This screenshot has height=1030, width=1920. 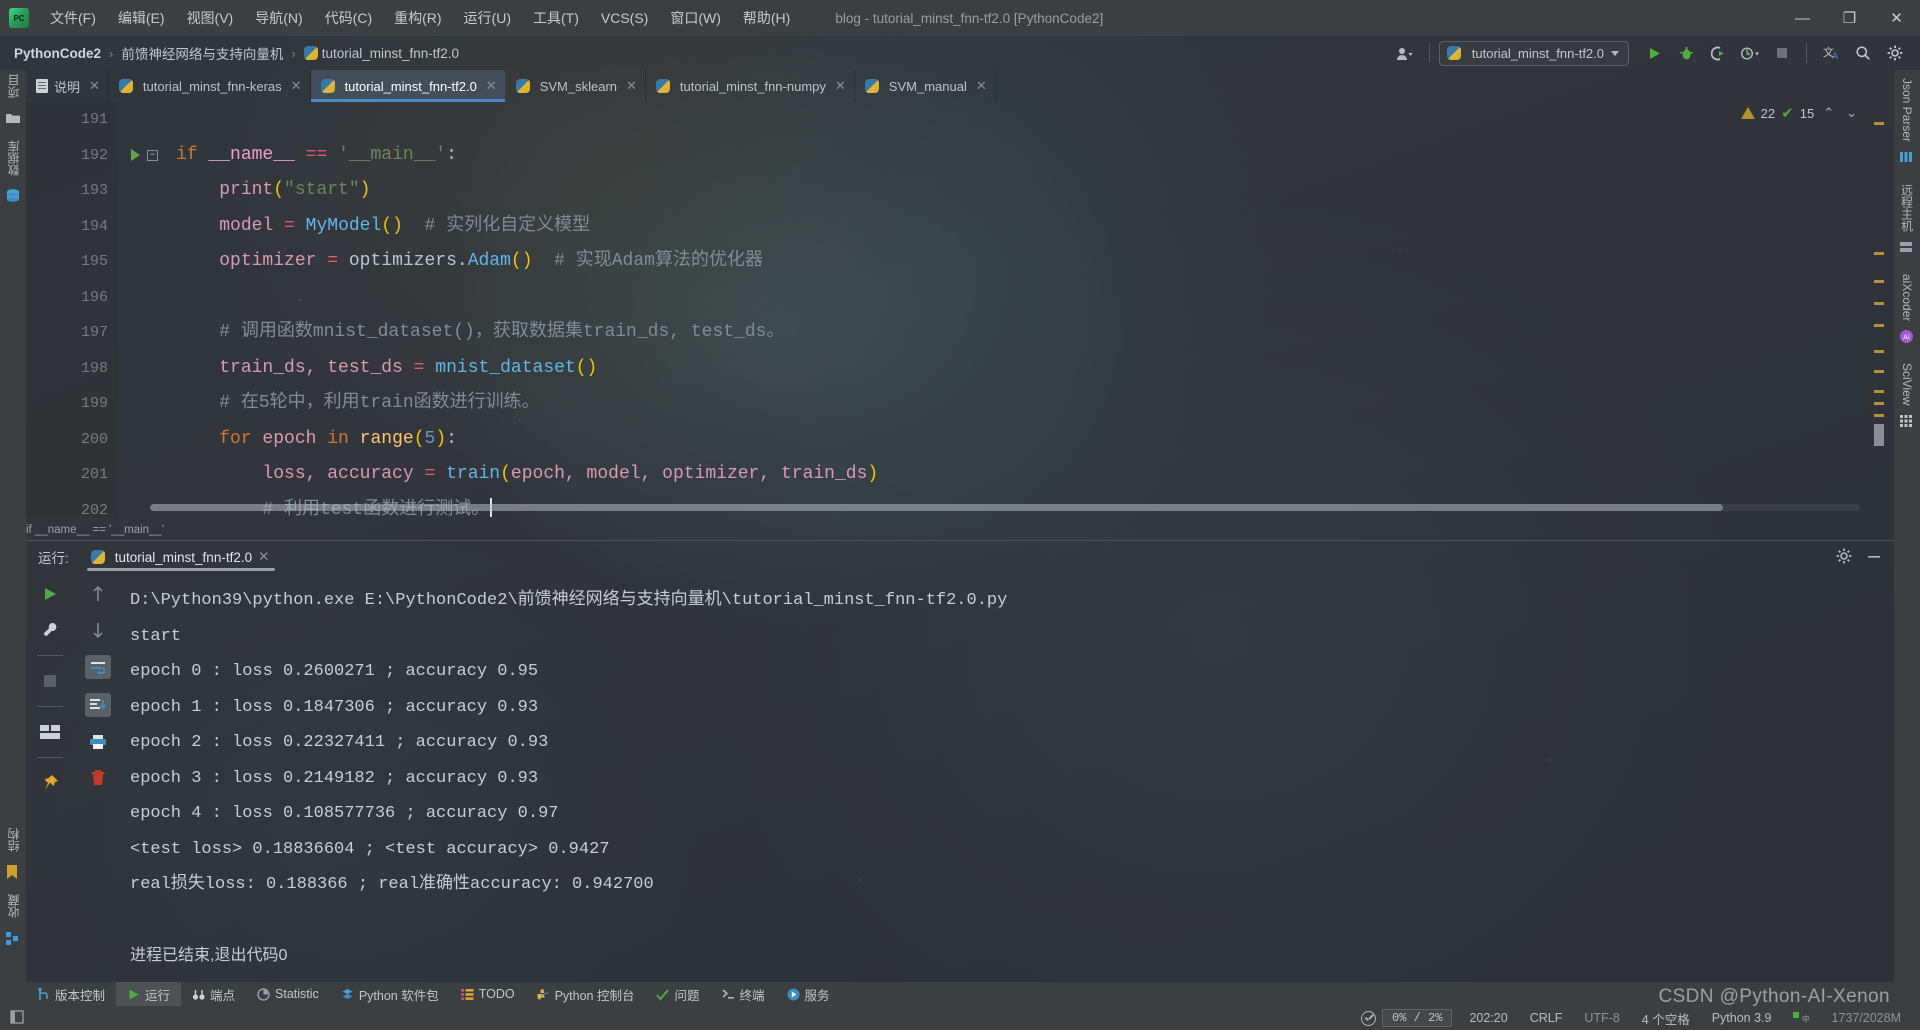 I want to click on sidebar-item-json-parser: Json Parser, so click(x=1907, y=108).